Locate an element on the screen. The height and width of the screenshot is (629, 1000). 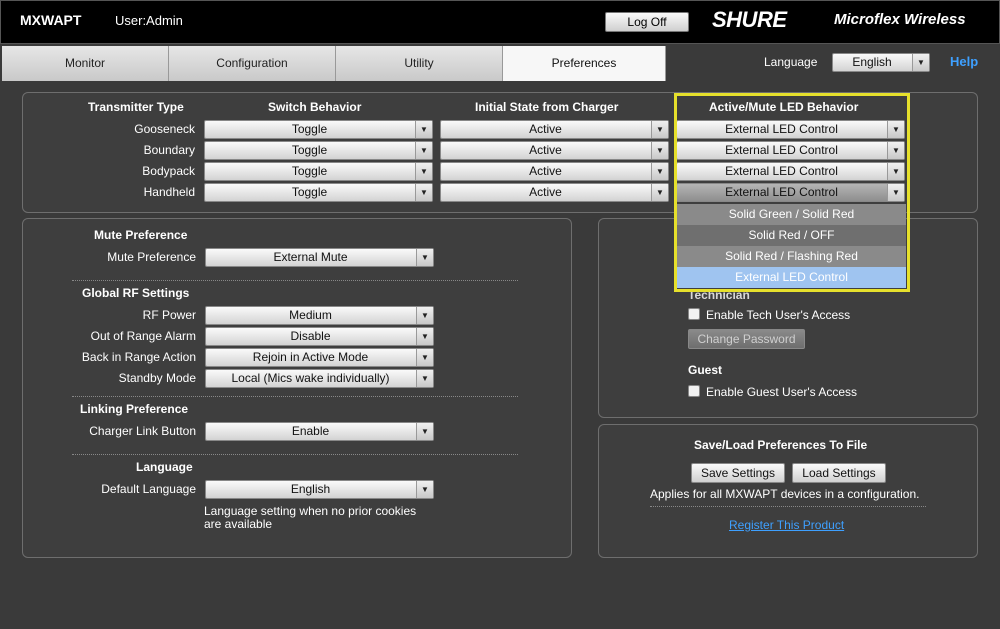
out-of-range-label: Out of Range Alarm is located at coordinates (143, 336).